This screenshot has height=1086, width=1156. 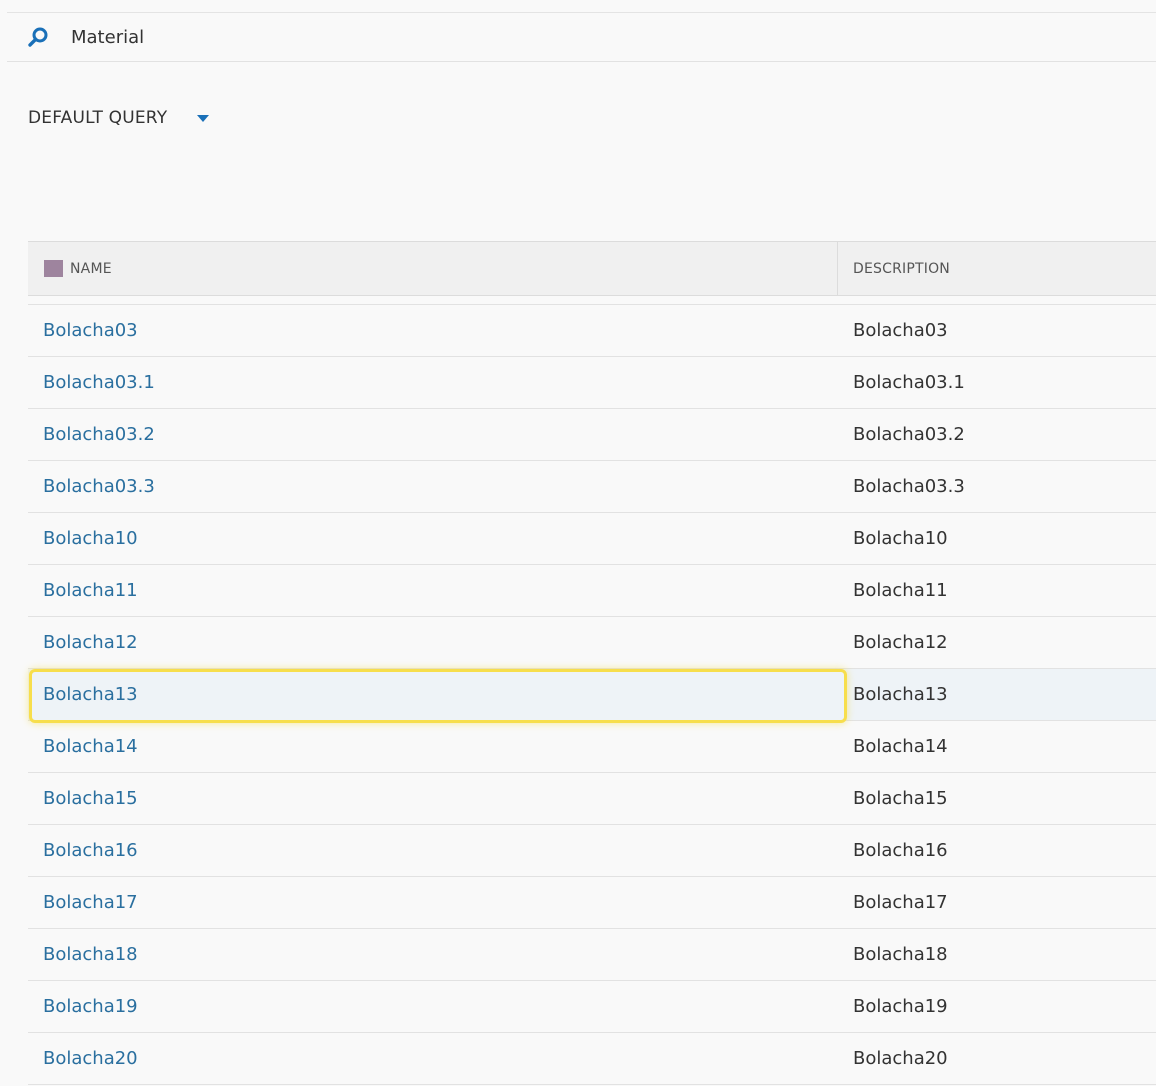 I want to click on table-row: Bolacha10 Bolacha10, so click(x=592, y=539).